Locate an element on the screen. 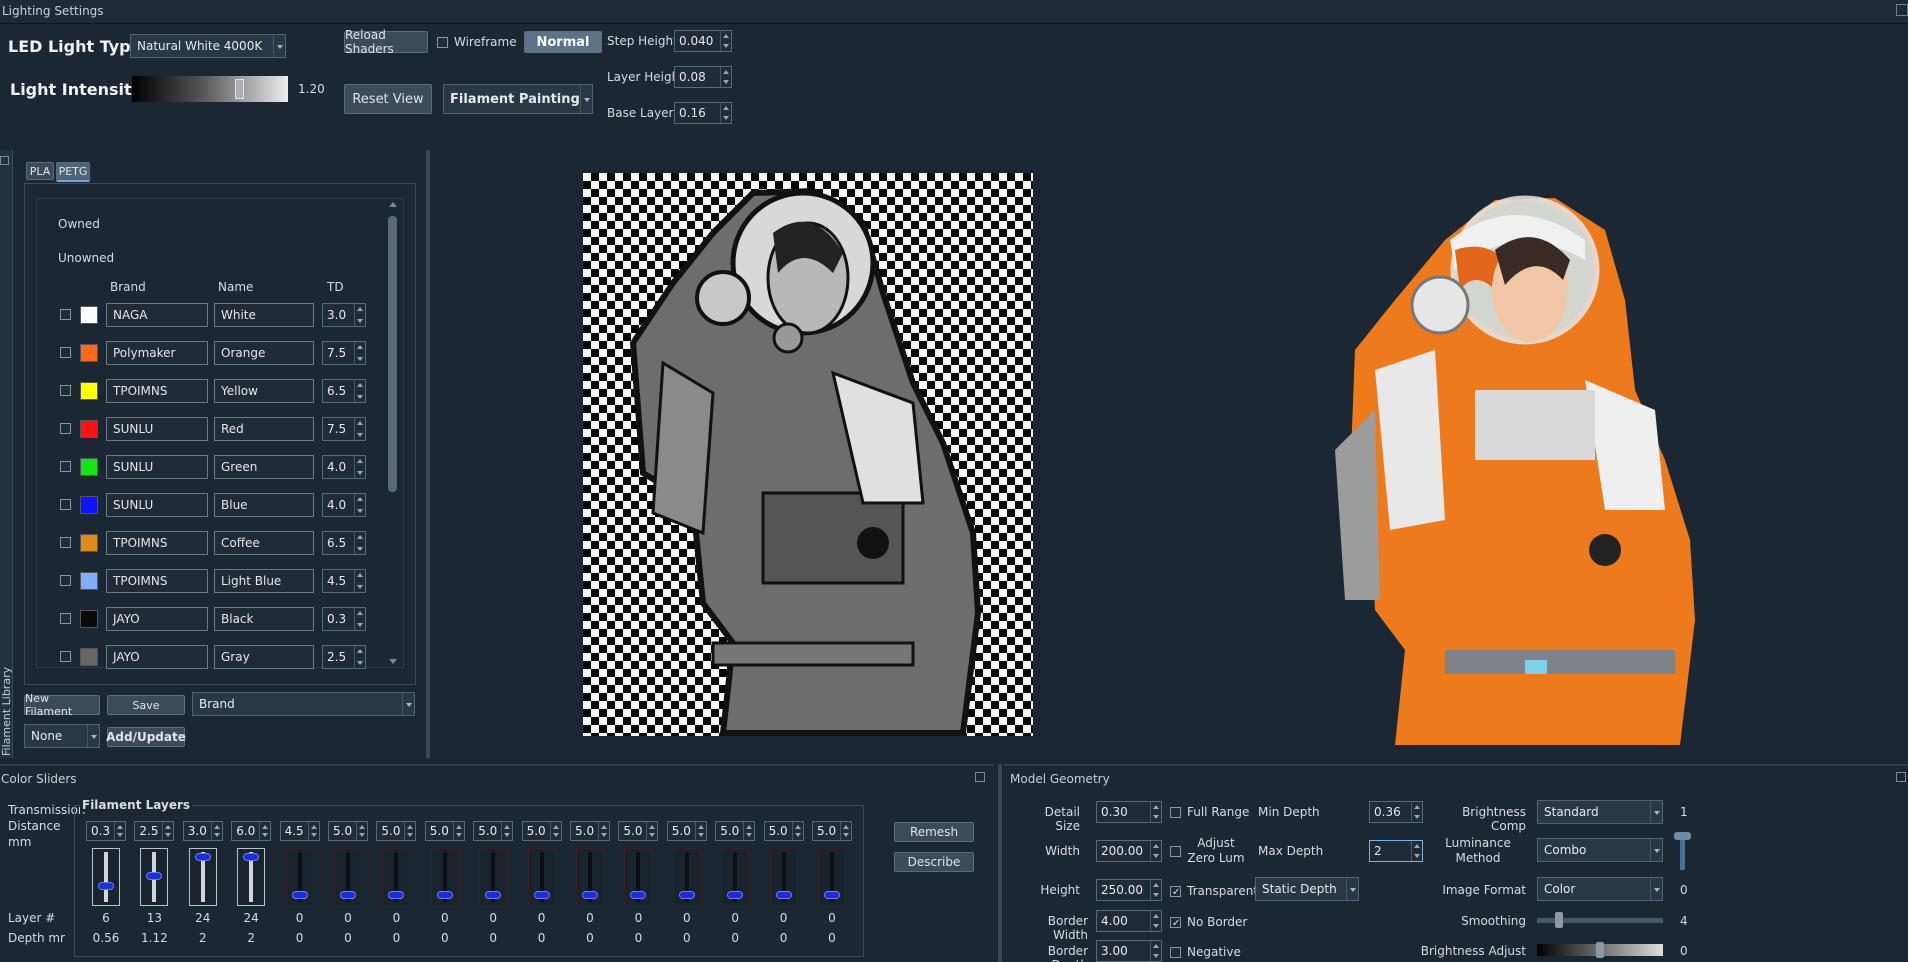 The image size is (1908, 962). panel-splitter is located at coordinates (1000, 863).